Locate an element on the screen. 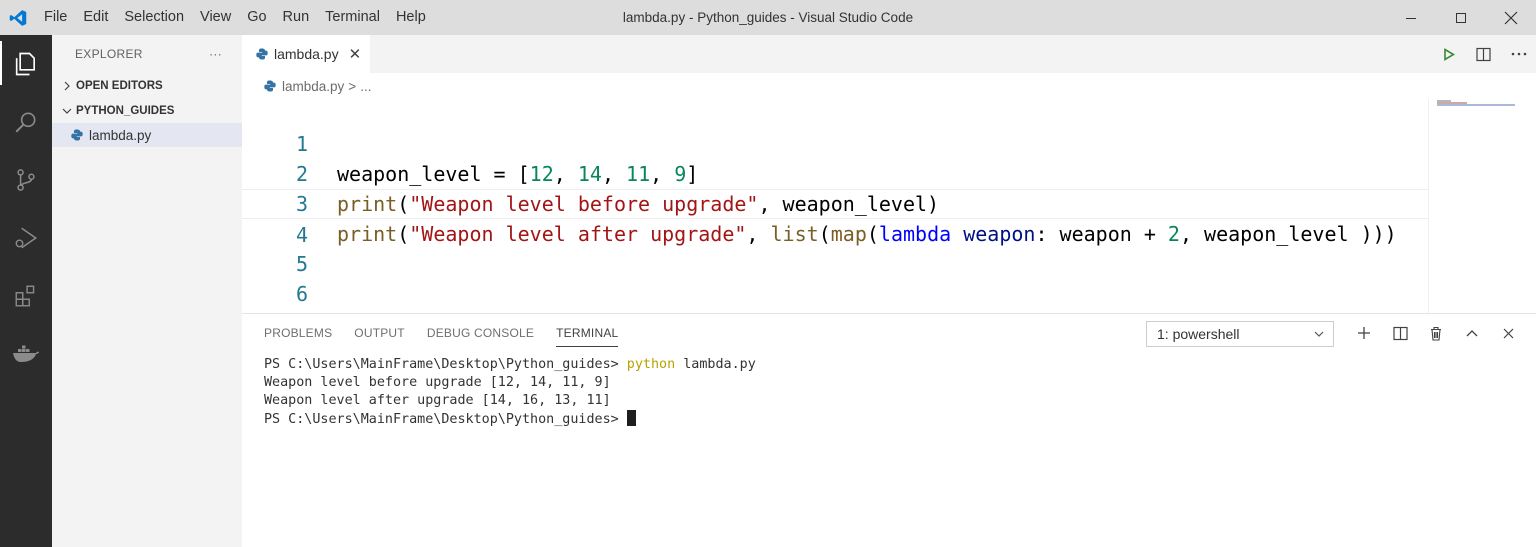  minimap-preview is located at coordinates (1476, 103).